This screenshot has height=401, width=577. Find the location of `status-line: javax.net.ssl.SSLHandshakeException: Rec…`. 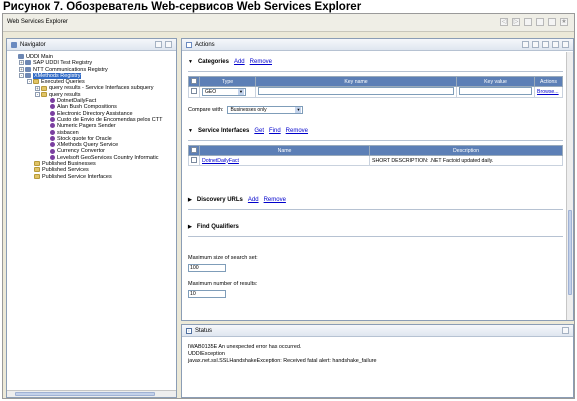

status-line: javax.net.ssl.SSLHandshakeException: Rec… is located at coordinates (282, 361).